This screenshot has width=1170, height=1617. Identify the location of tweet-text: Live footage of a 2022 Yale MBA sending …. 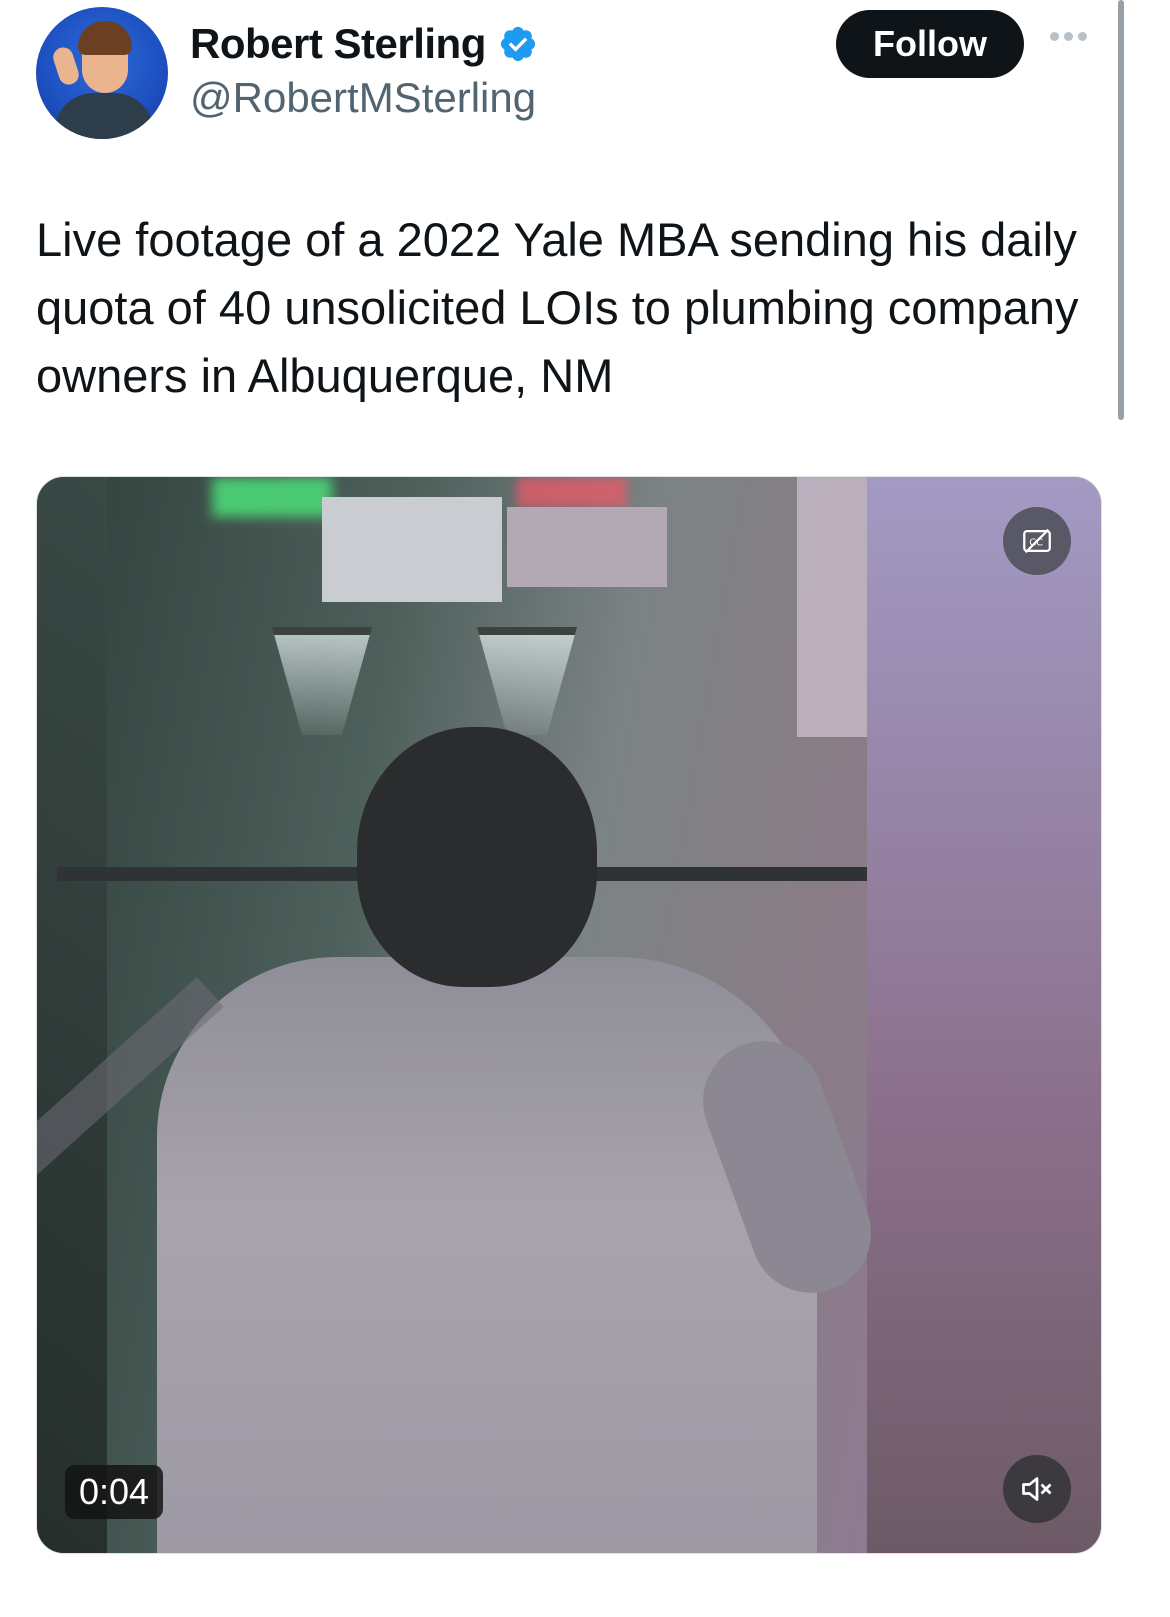
(557, 307).